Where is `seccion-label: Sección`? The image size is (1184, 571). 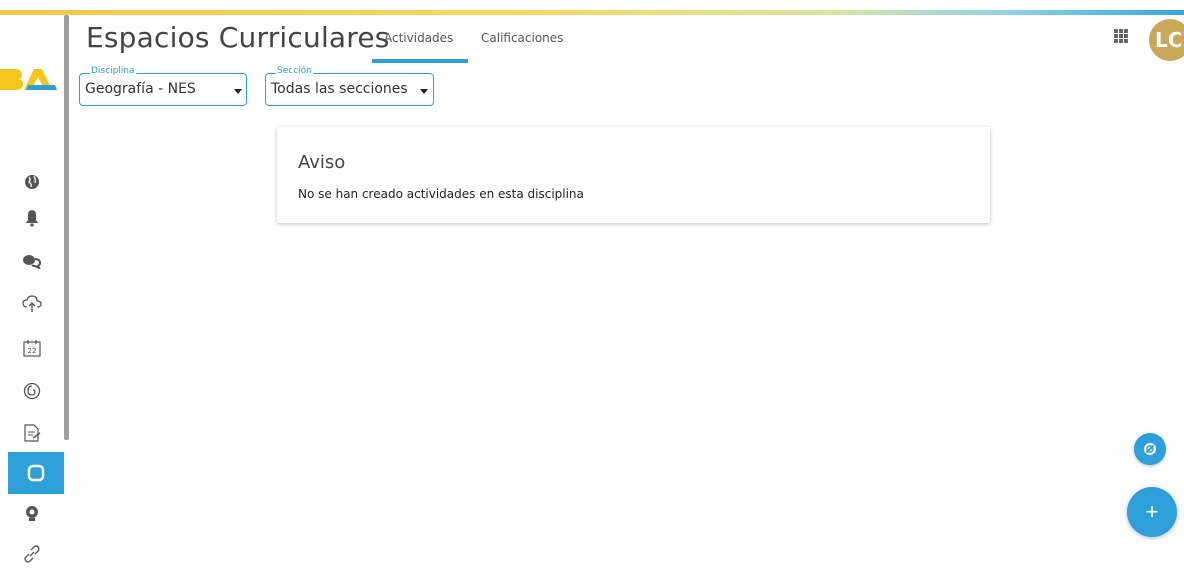 seccion-label: Sección is located at coordinates (294, 71).